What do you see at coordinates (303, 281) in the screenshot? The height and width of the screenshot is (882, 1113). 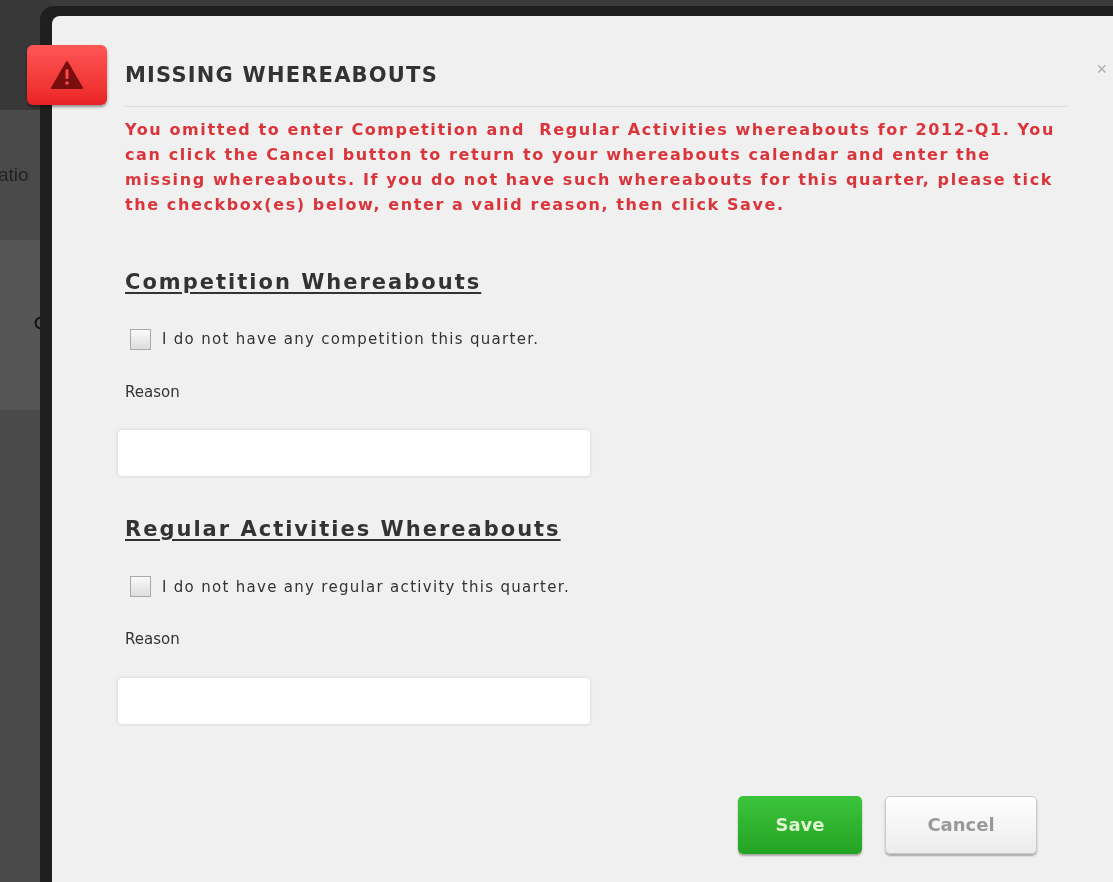 I see `section-heading: Competition Whereabouts` at bounding box center [303, 281].